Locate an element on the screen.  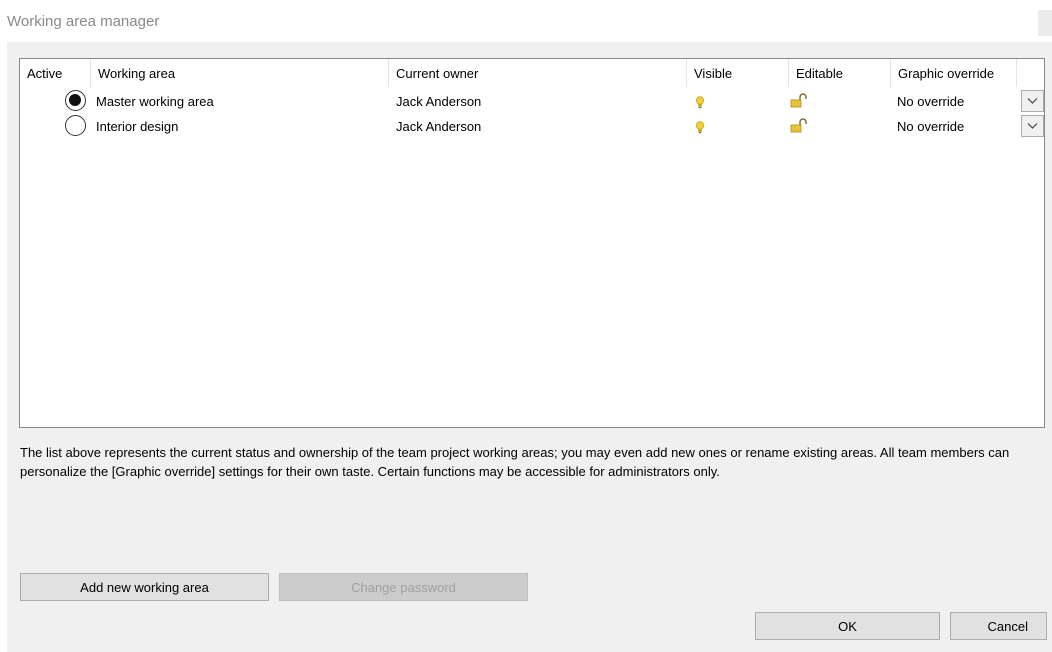
column-header-current-owner: Current owner is located at coordinates (537, 73).